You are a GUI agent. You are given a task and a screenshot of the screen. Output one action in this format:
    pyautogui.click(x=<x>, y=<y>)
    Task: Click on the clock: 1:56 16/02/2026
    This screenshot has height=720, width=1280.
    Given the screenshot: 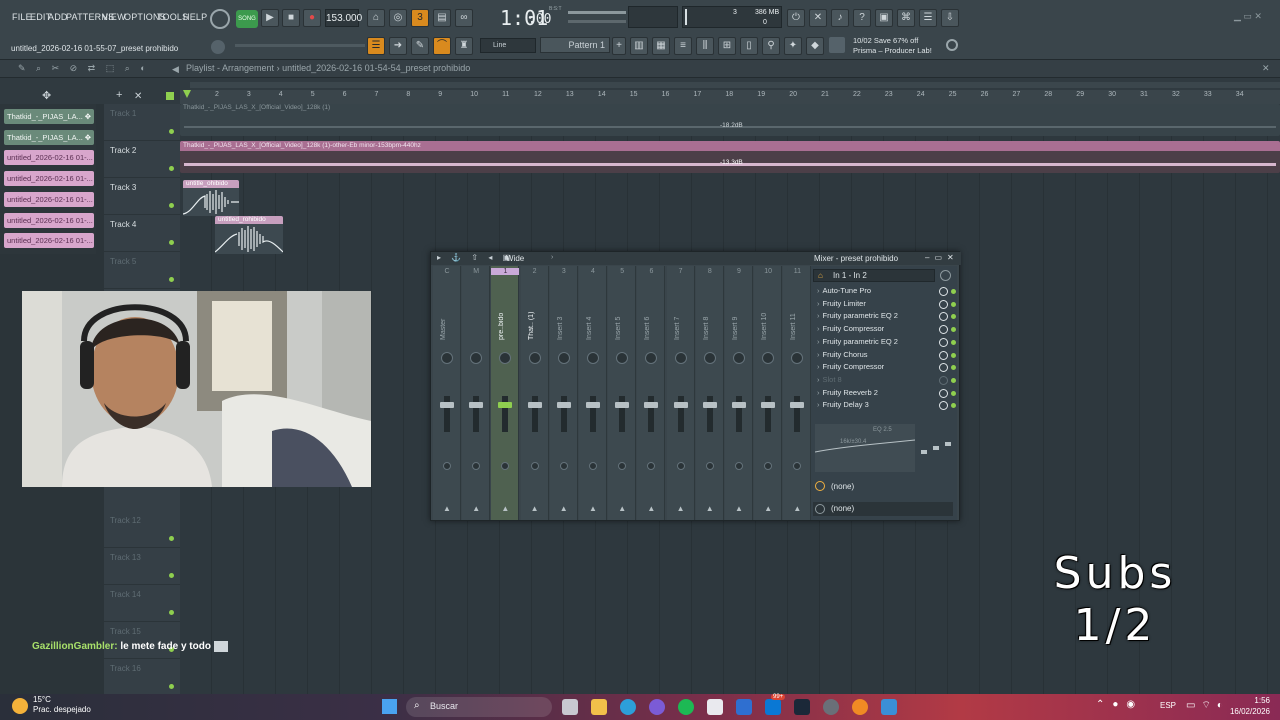 What is the action you would take?
    pyautogui.click(x=1247, y=706)
    